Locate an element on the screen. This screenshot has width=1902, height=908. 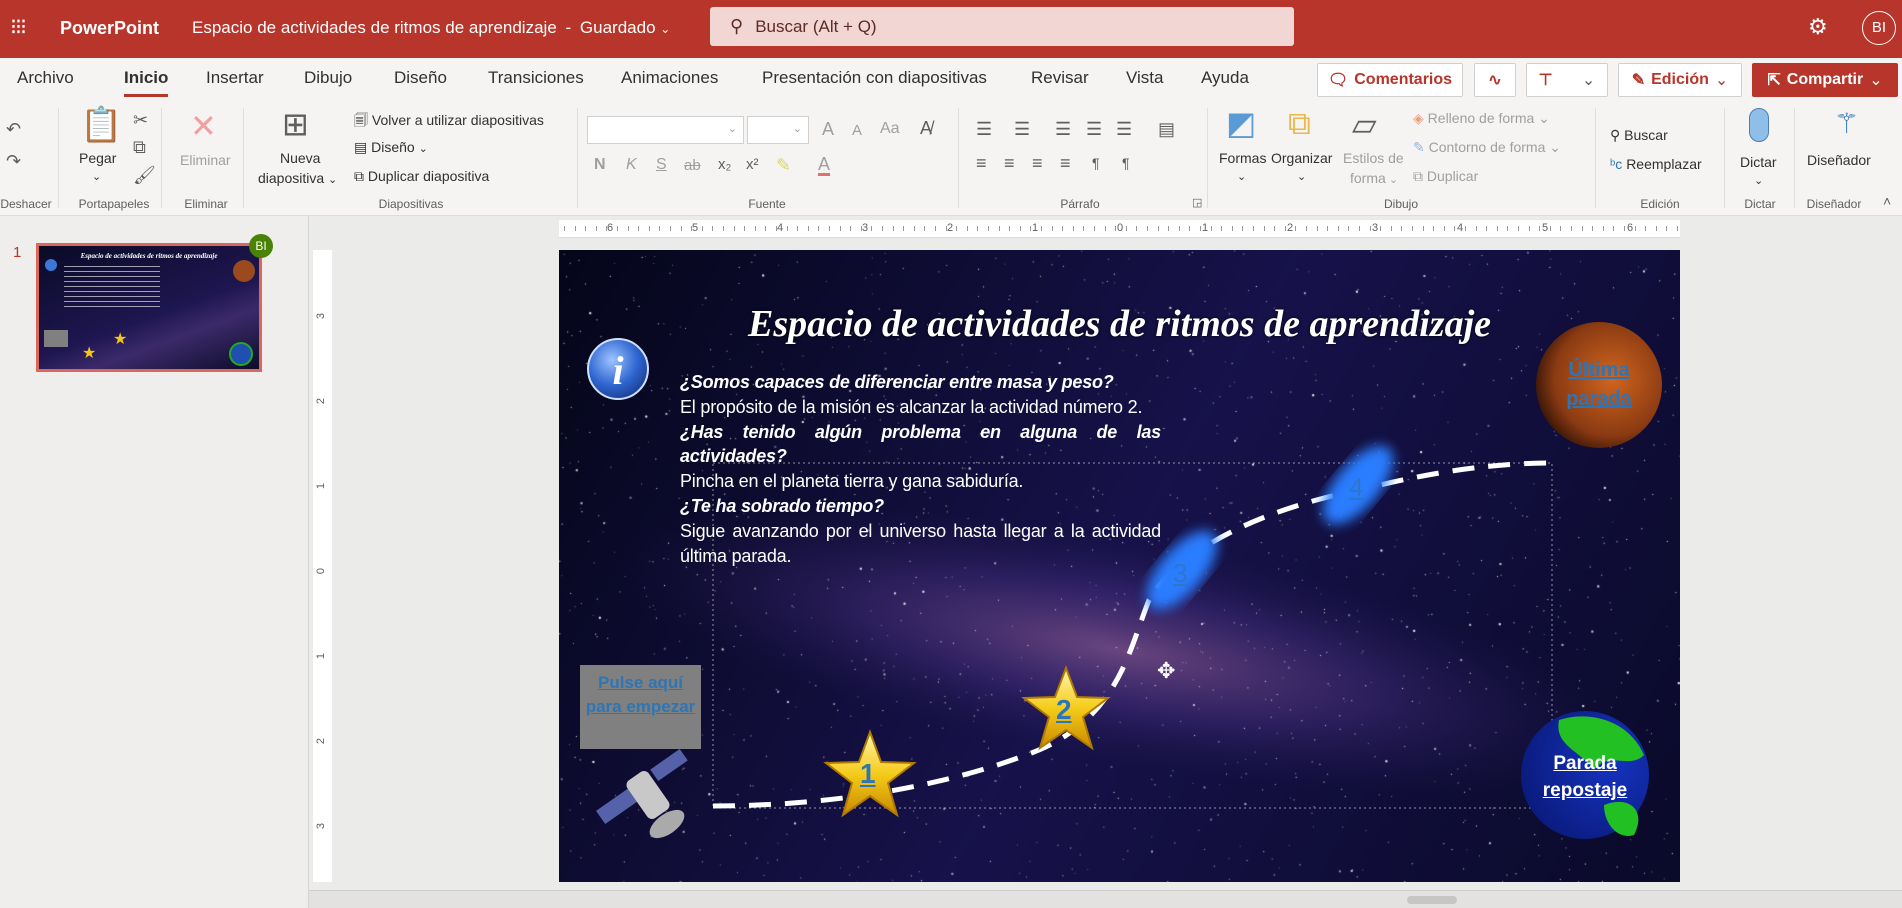
font-color-icon: A is located at coordinates (824, 165).